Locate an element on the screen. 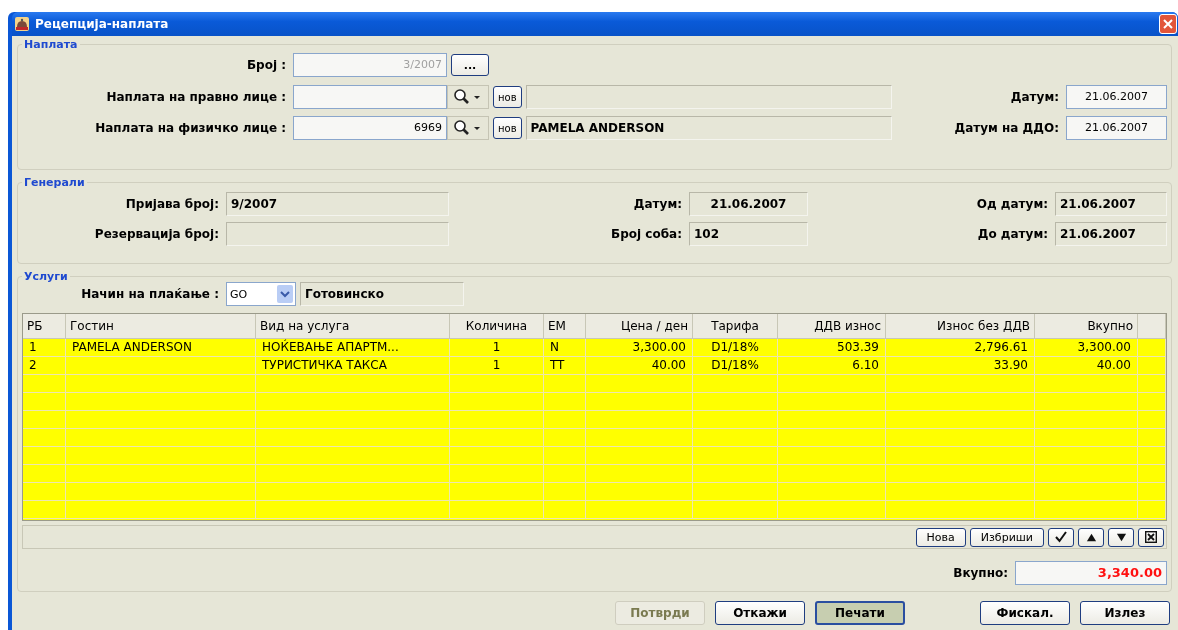 The width and height of the screenshot is (1178, 630). move-down-button is located at coordinates (1121, 537).